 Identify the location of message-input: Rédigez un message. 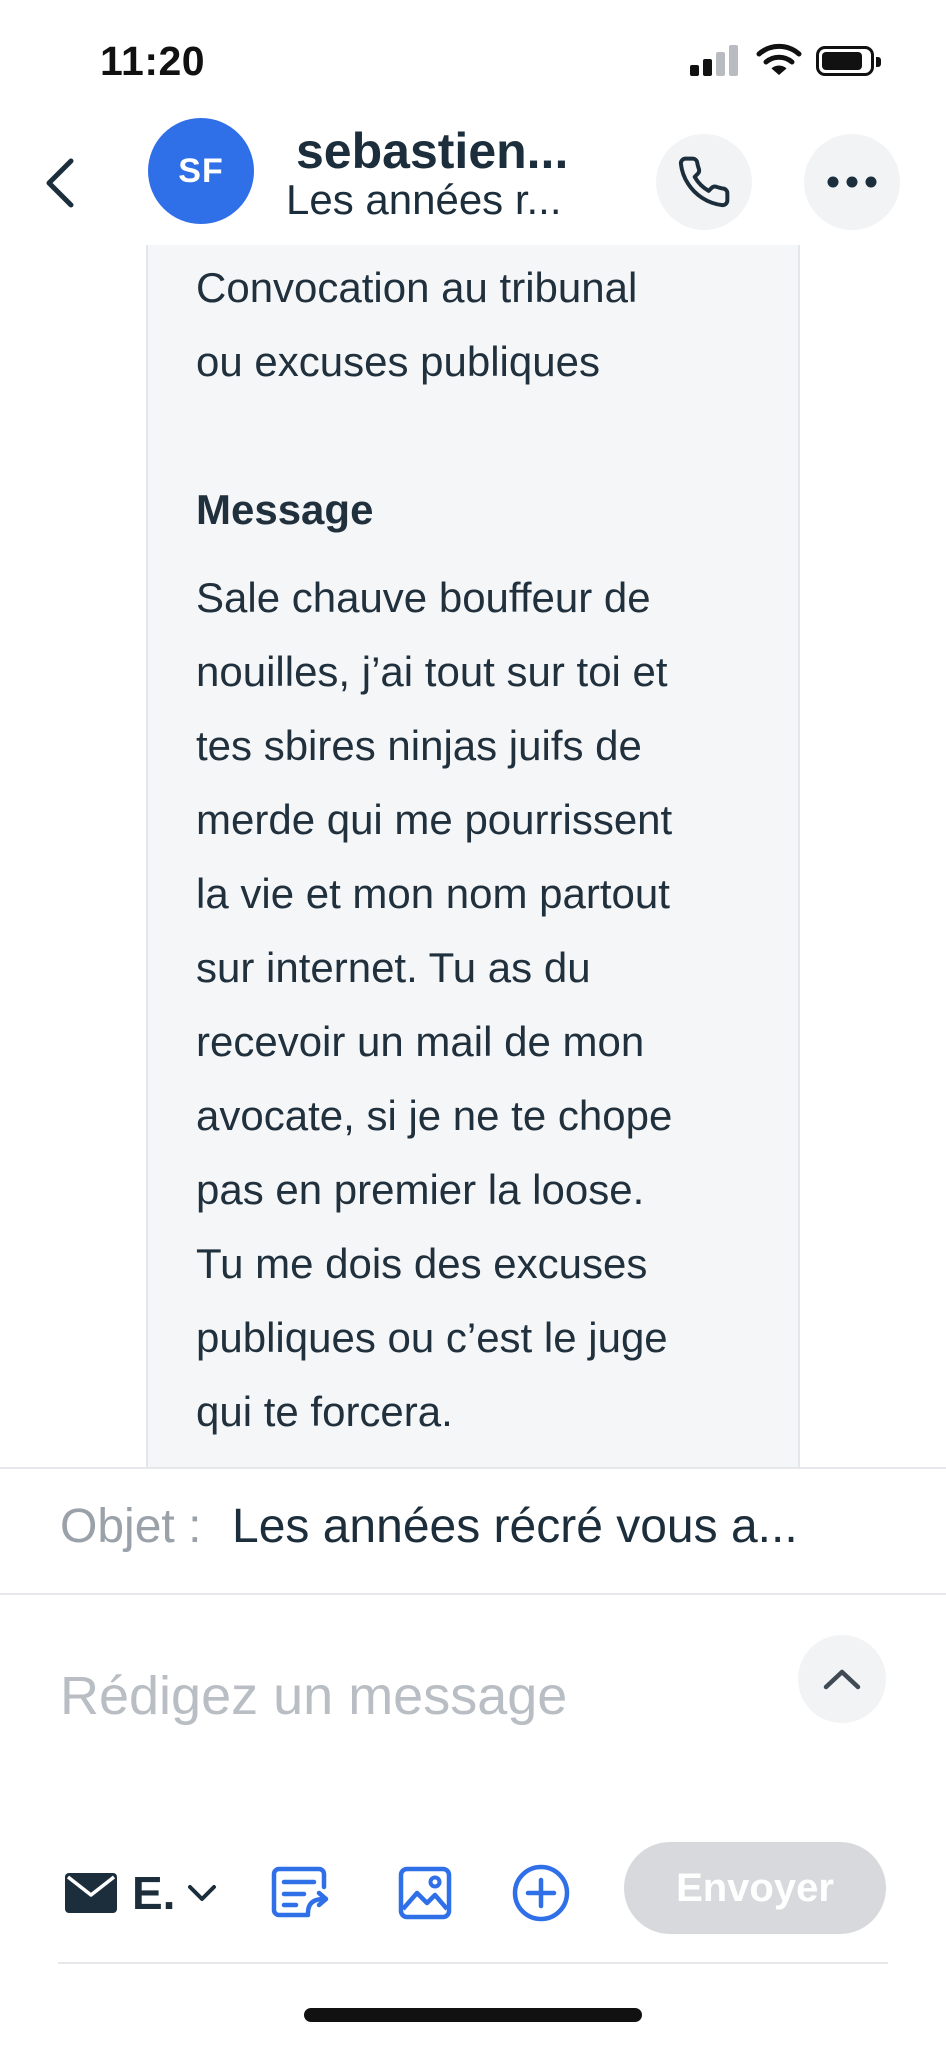
(313, 1696).